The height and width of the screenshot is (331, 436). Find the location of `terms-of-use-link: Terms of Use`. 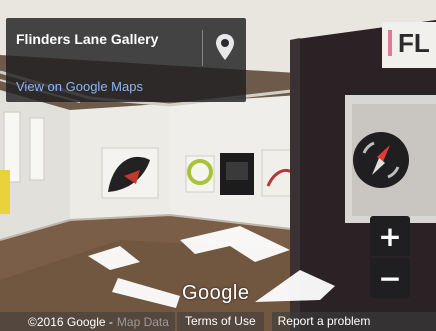

terms-of-use-link: Terms of Use is located at coordinates (220, 321).